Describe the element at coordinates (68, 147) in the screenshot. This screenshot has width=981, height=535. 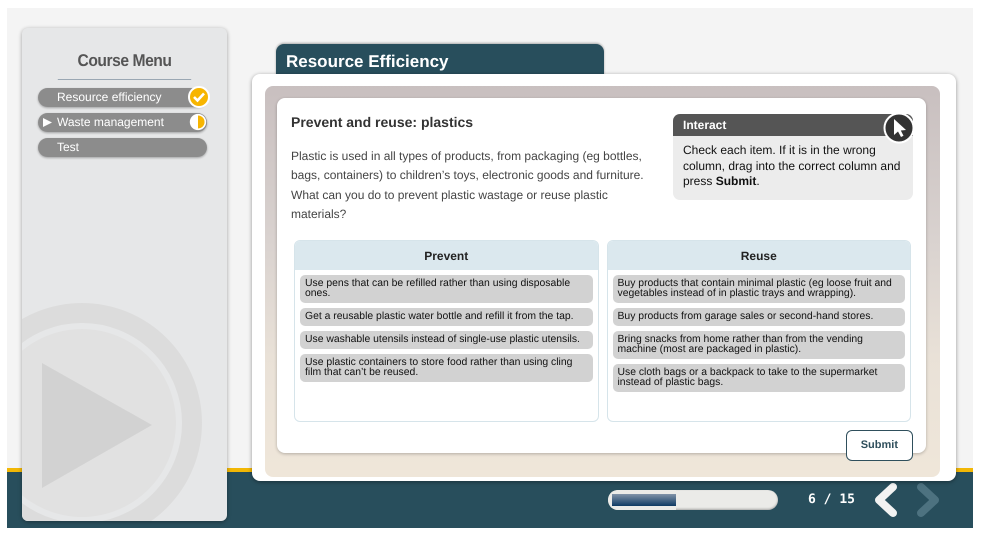
I see `menu-item-label: Test` at that location.